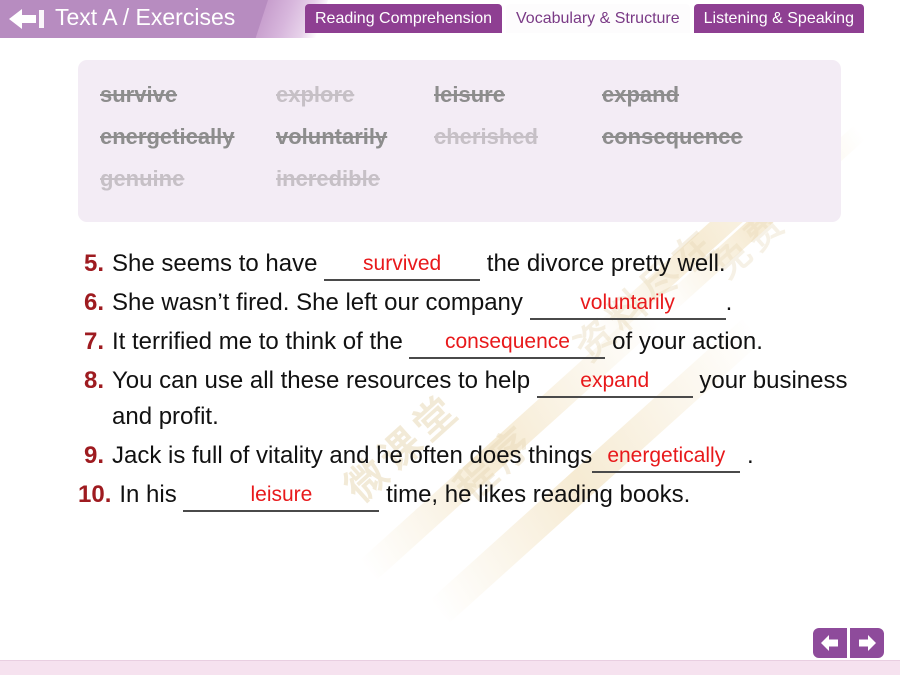 Image resolution: width=900 pixels, height=675 pixels. What do you see at coordinates (26, 19) in the screenshot?
I see `back-arrow-glyph` at bounding box center [26, 19].